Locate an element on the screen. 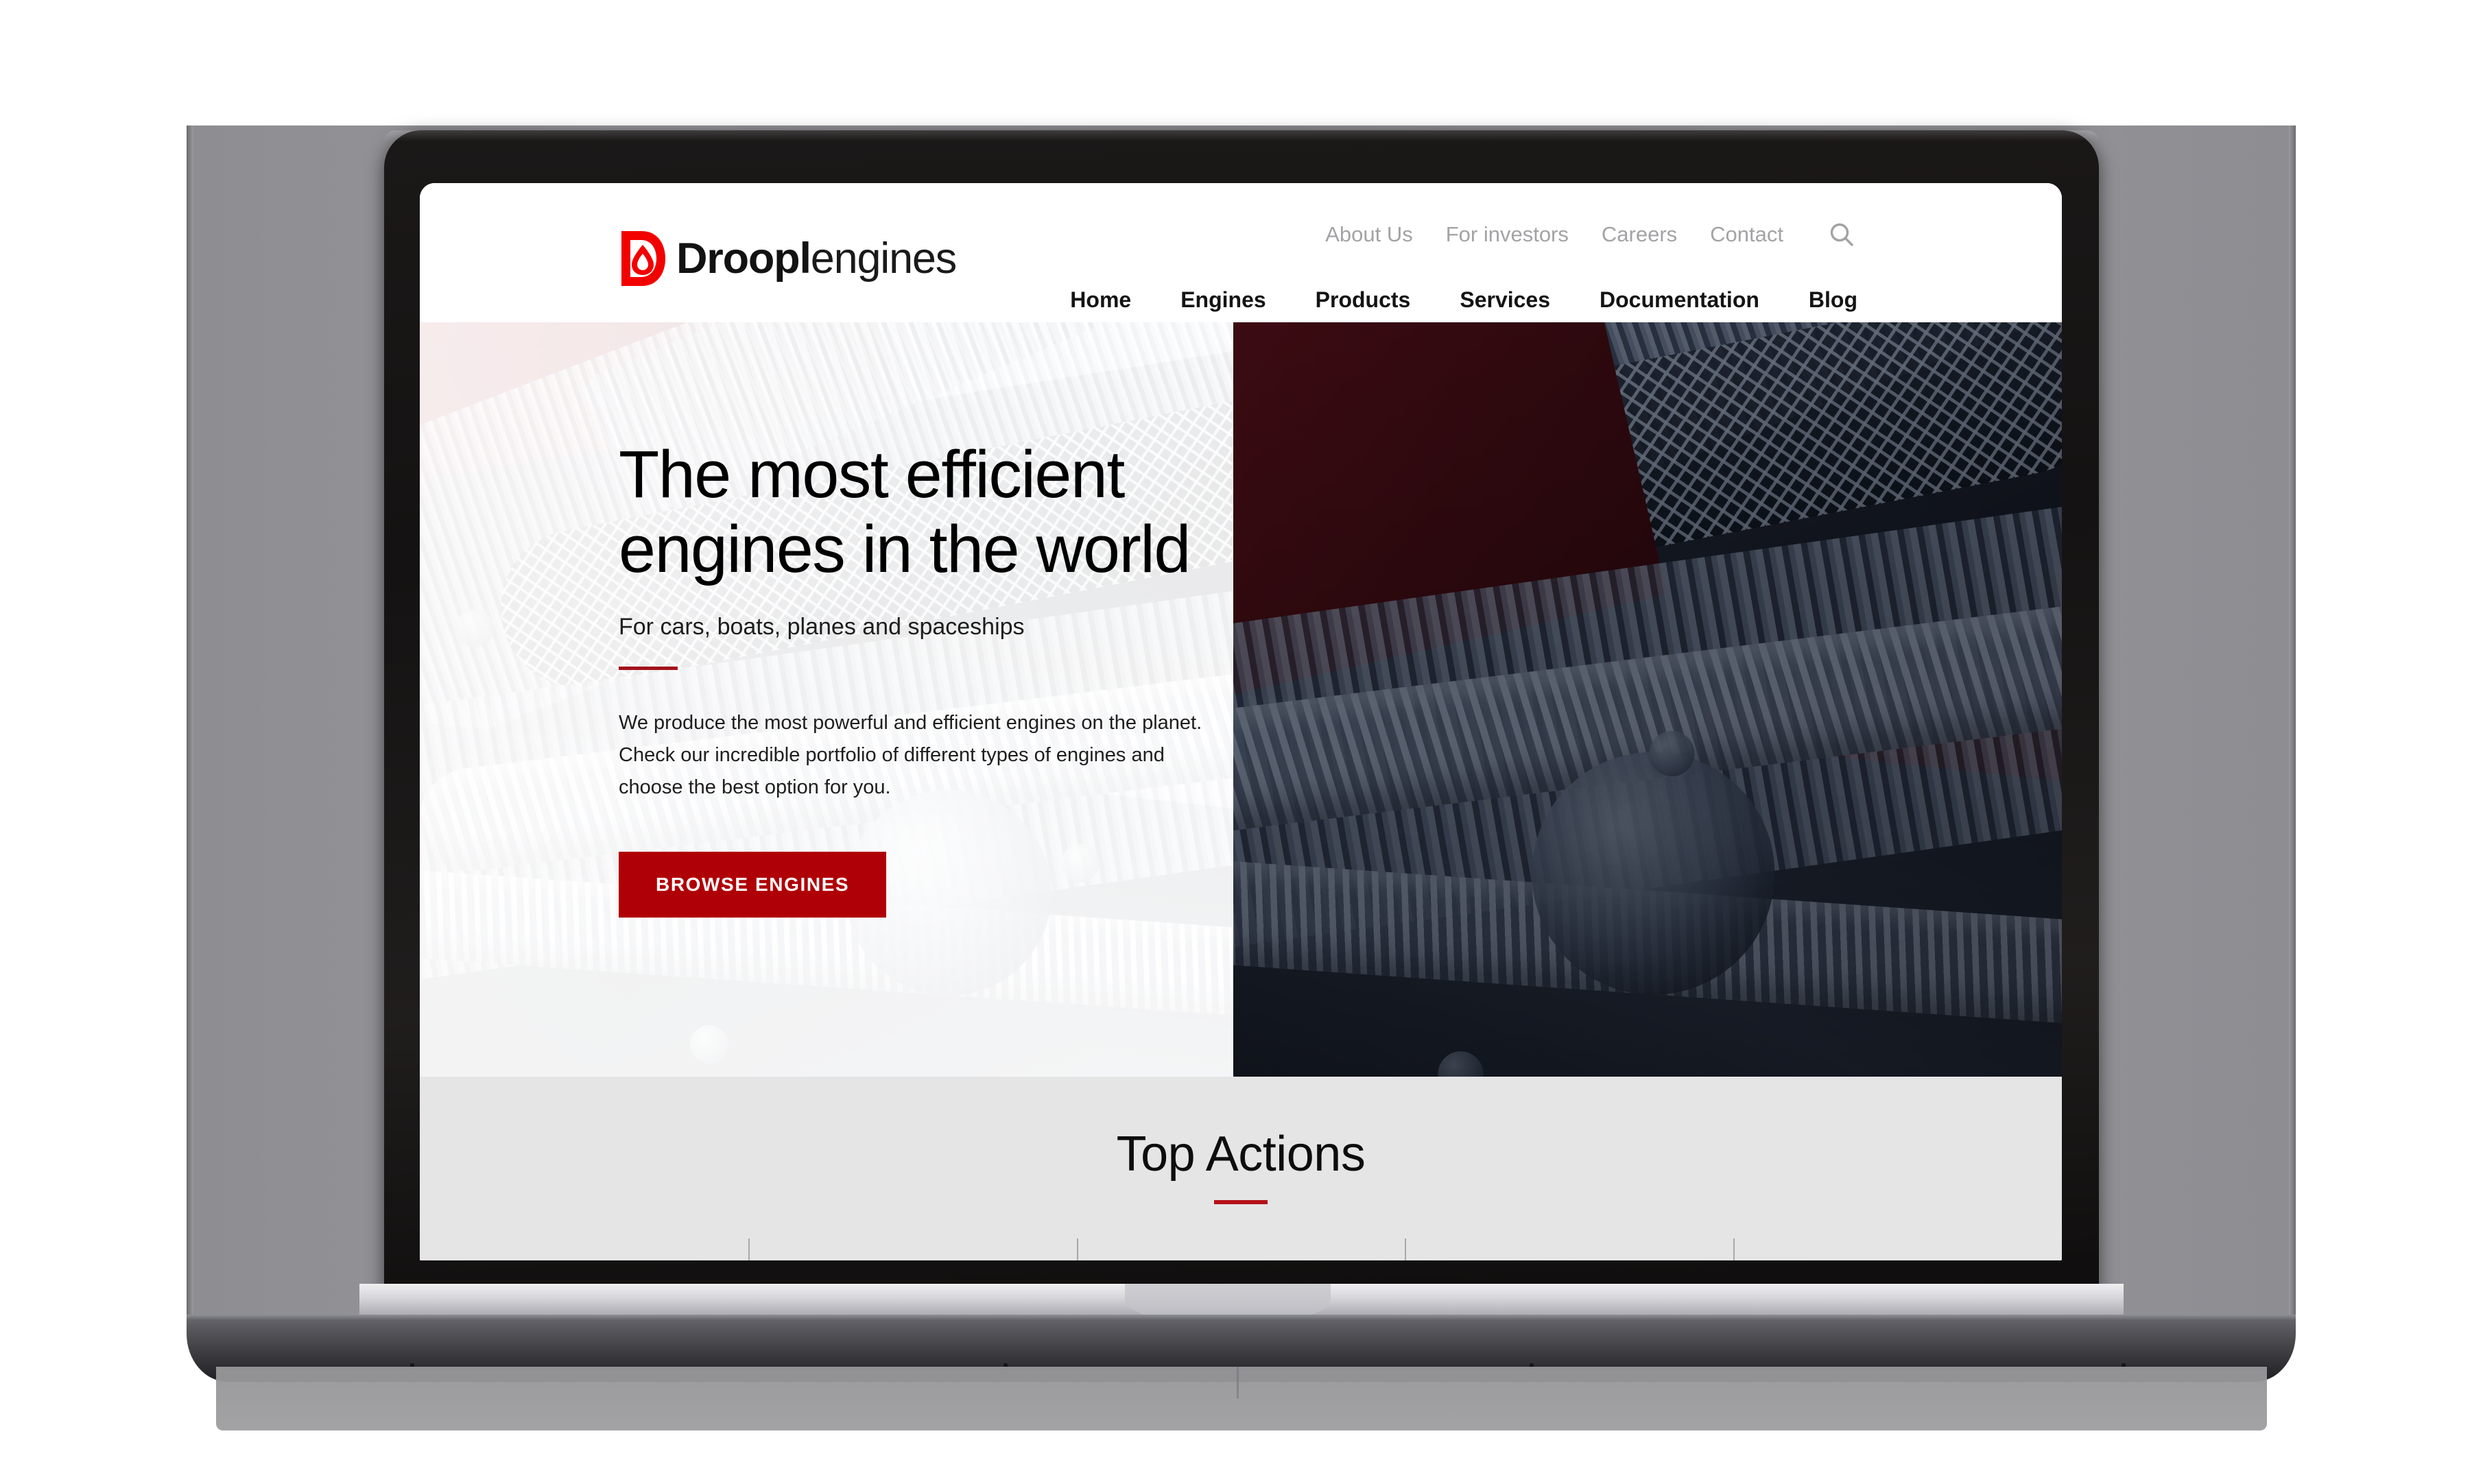 The image size is (2483, 1484). brand-name-light: engines is located at coordinates (883, 258).